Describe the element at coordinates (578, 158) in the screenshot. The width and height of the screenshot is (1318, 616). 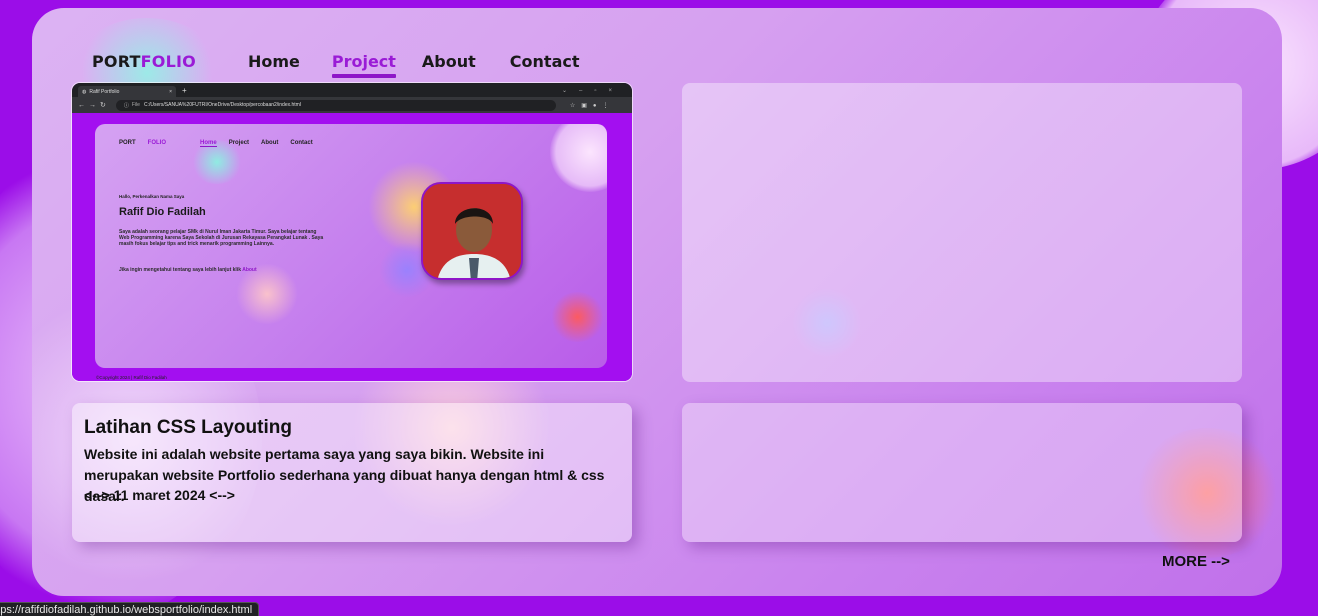
I see `thumb-glow-white` at that location.